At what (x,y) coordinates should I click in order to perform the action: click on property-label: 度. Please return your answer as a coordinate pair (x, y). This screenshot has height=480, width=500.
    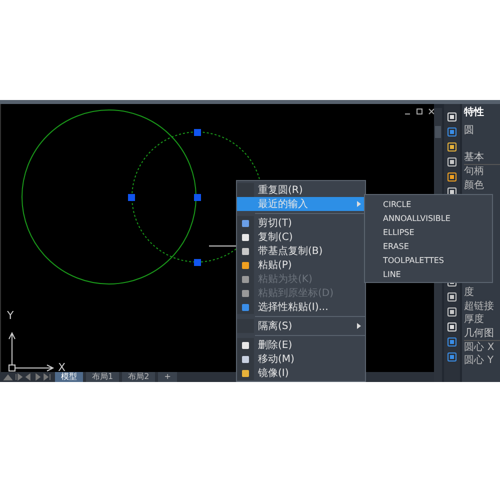
    Looking at the image, I should click on (470, 293).